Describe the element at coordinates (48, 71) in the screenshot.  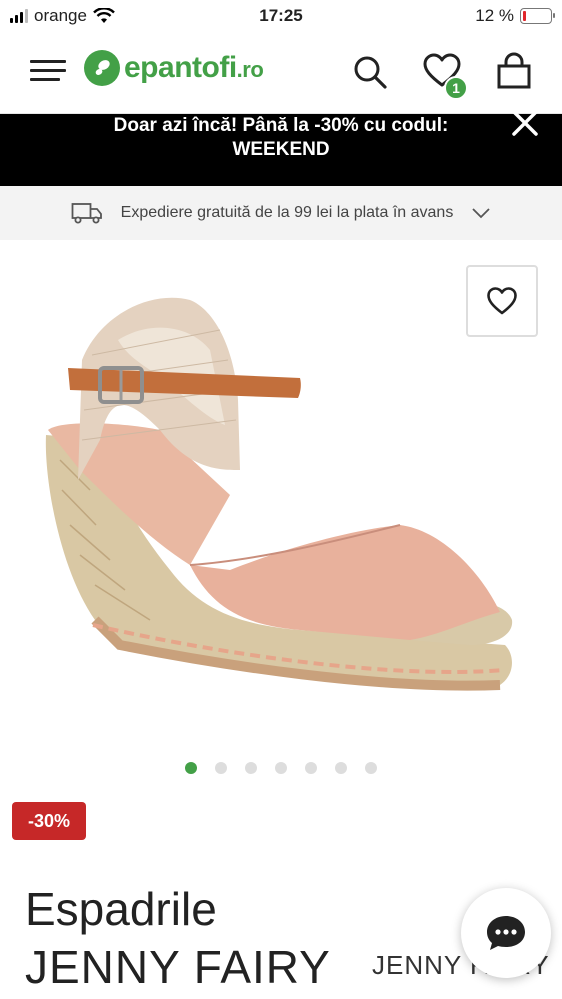
I see `menu-icon` at that location.